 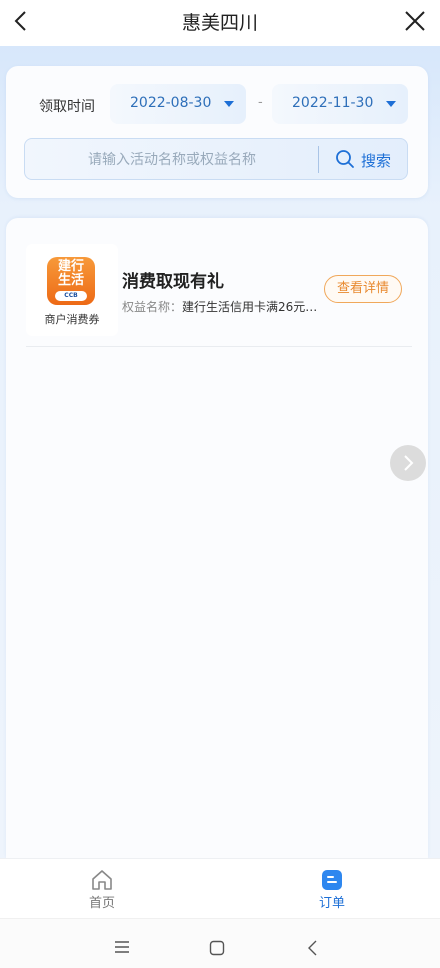 I want to click on tab-orders-label: 订单, so click(x=331, y=903).